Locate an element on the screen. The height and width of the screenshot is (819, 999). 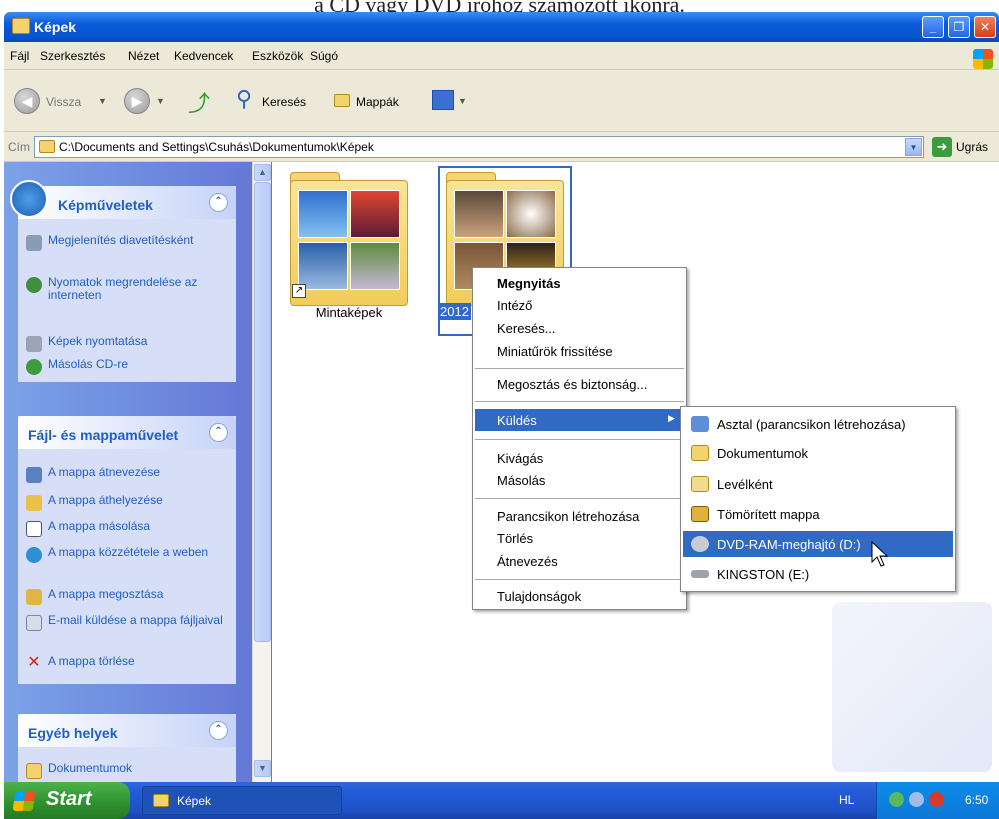
send-to-dvd-drive: DVD-RAM-meghajtó (D:) is located at coordinates (818, 544).